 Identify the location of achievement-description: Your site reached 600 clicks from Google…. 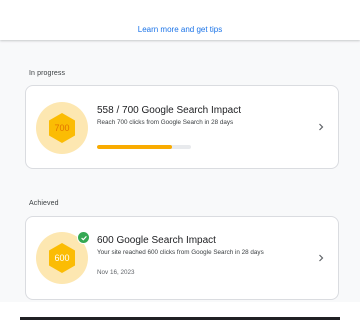
(180, 252).